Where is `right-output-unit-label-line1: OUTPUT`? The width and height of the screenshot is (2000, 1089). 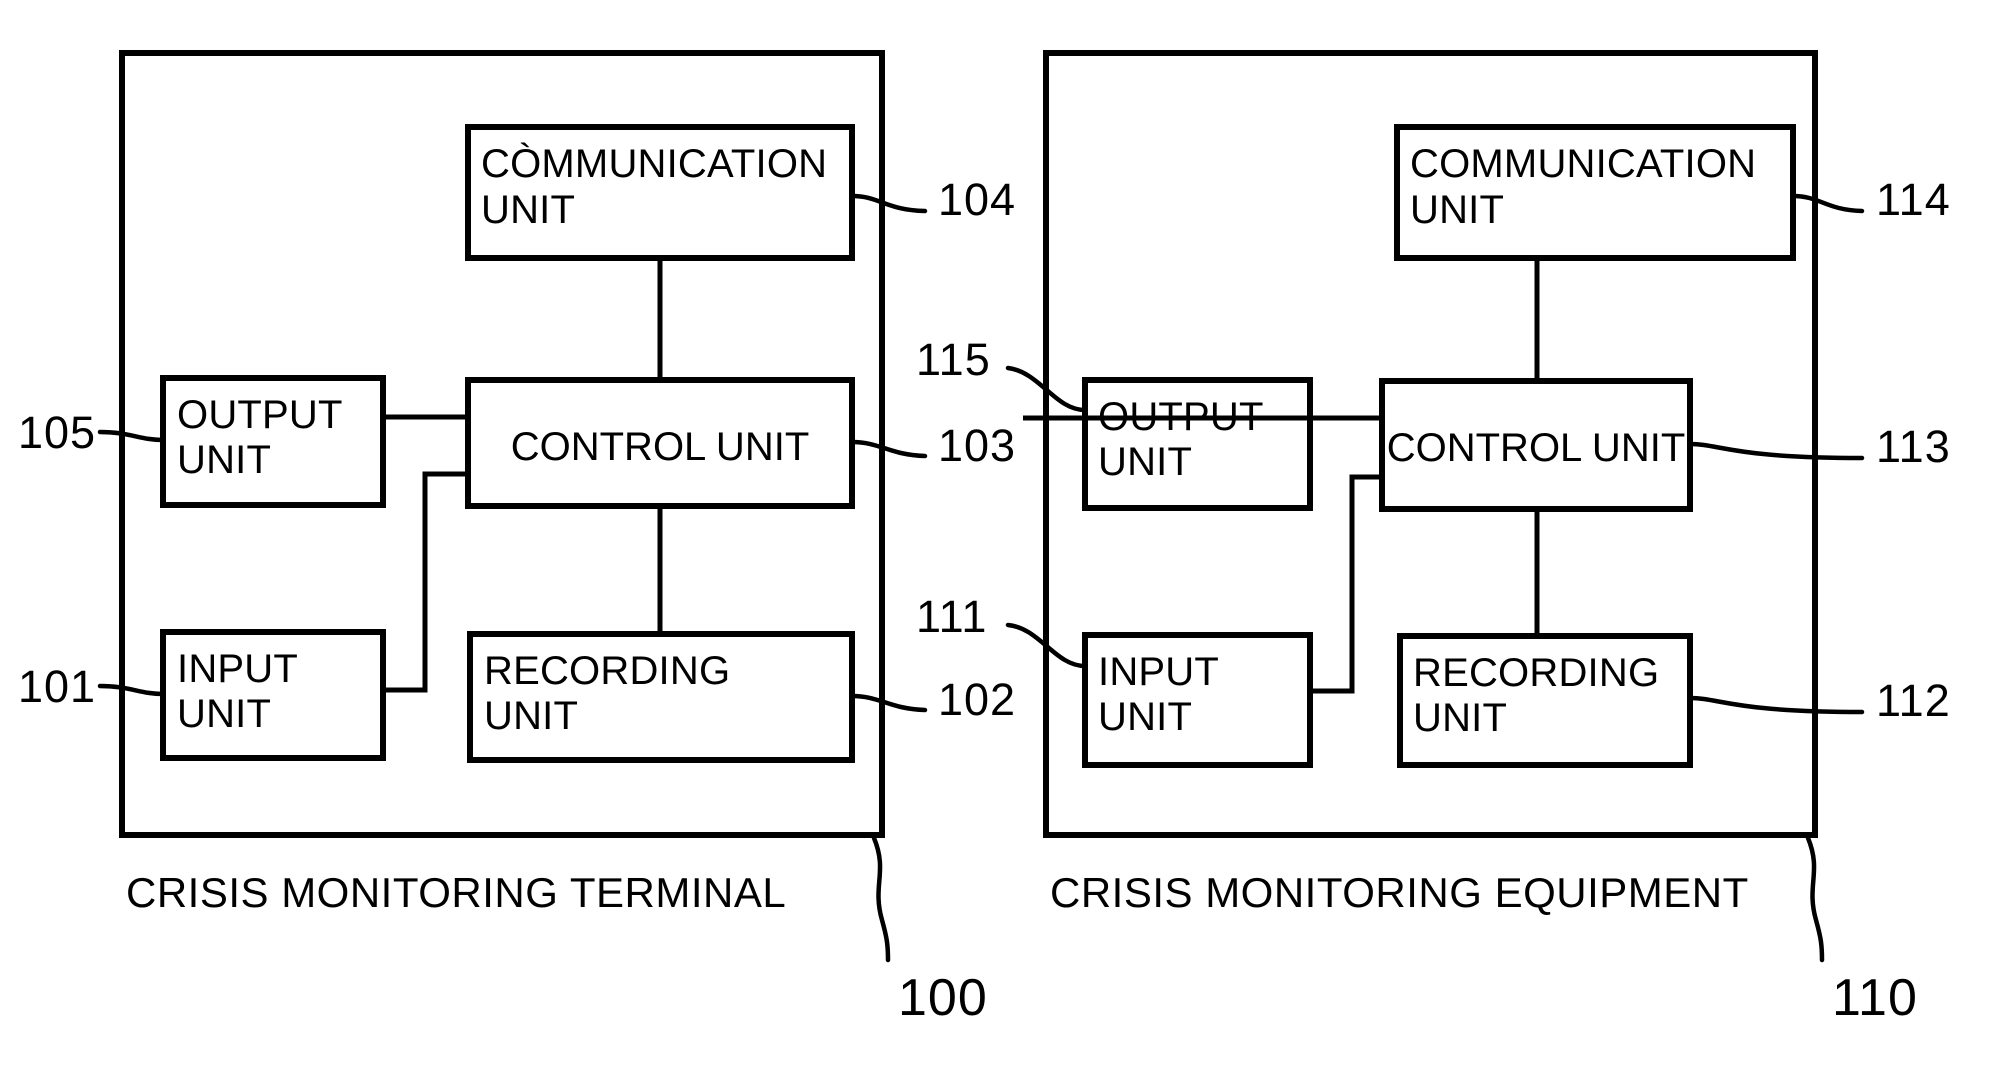 right-output-unit-label-line1: OUTPUT is located at coordinates (1181, 417).